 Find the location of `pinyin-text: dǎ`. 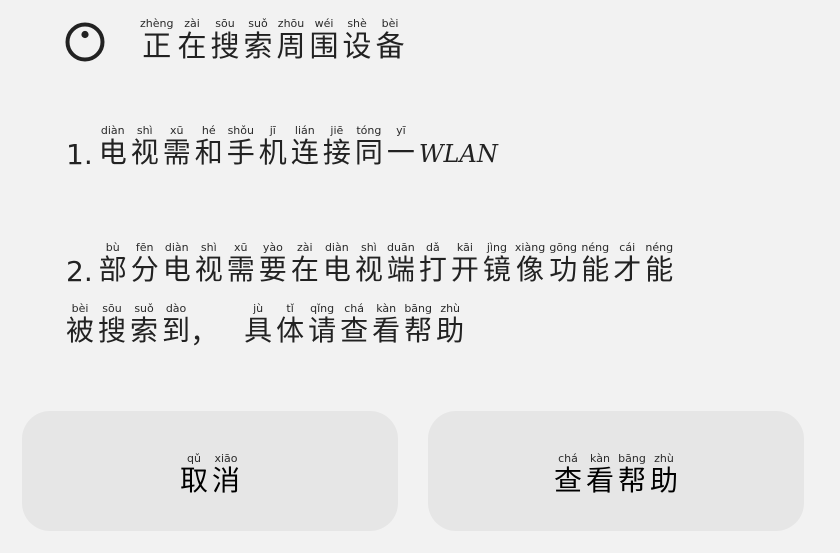

pinyin-text: dǎ is located at coordinates (432, 247).